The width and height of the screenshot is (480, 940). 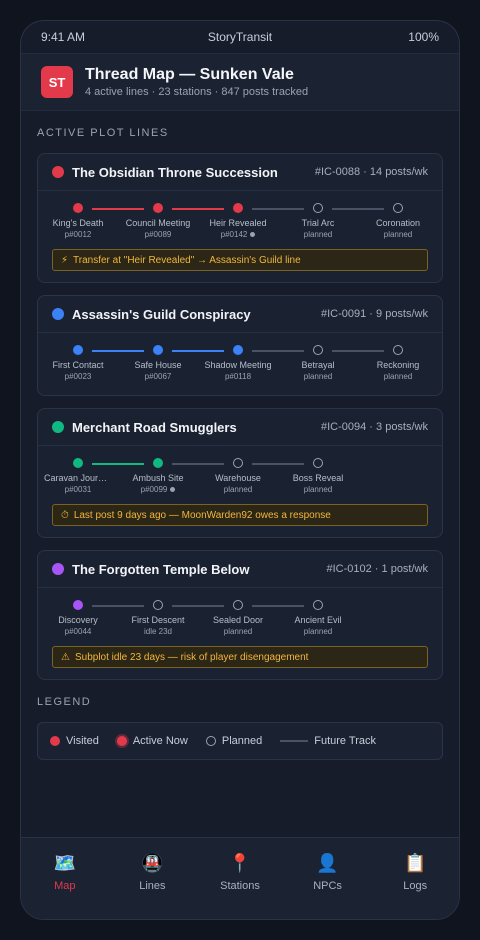 I want to click on station-sub-text: p#0099, so click(x=154, y=489).